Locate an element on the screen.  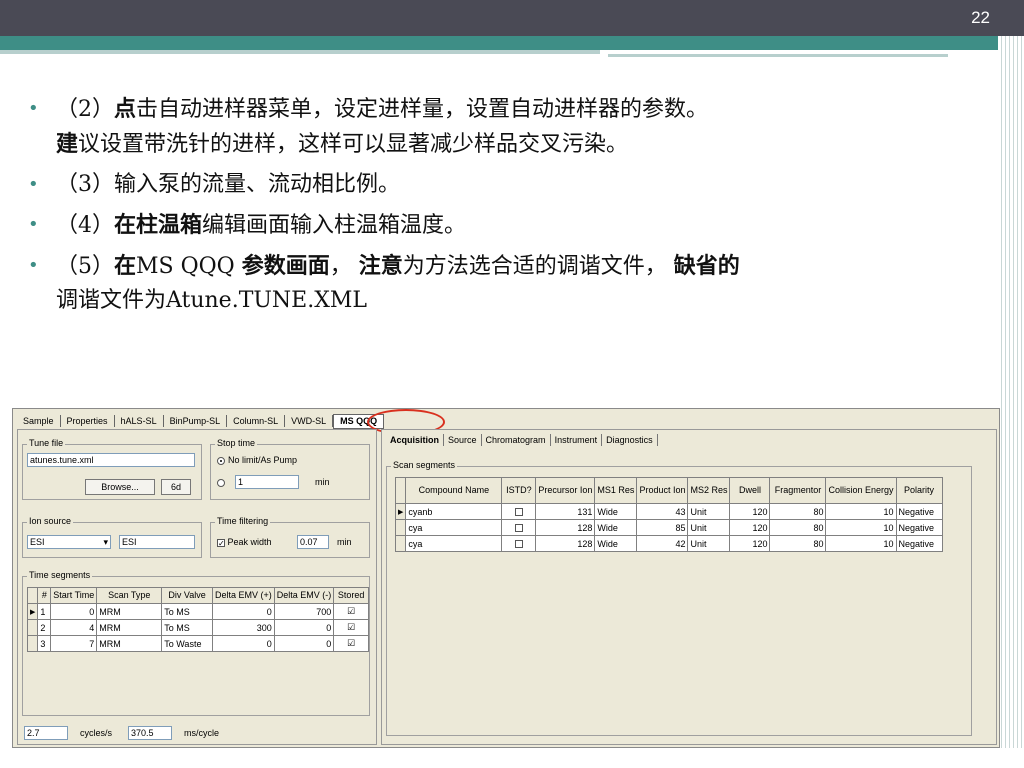
edit-tune-button: 6d is located at coordinates (176, 487).